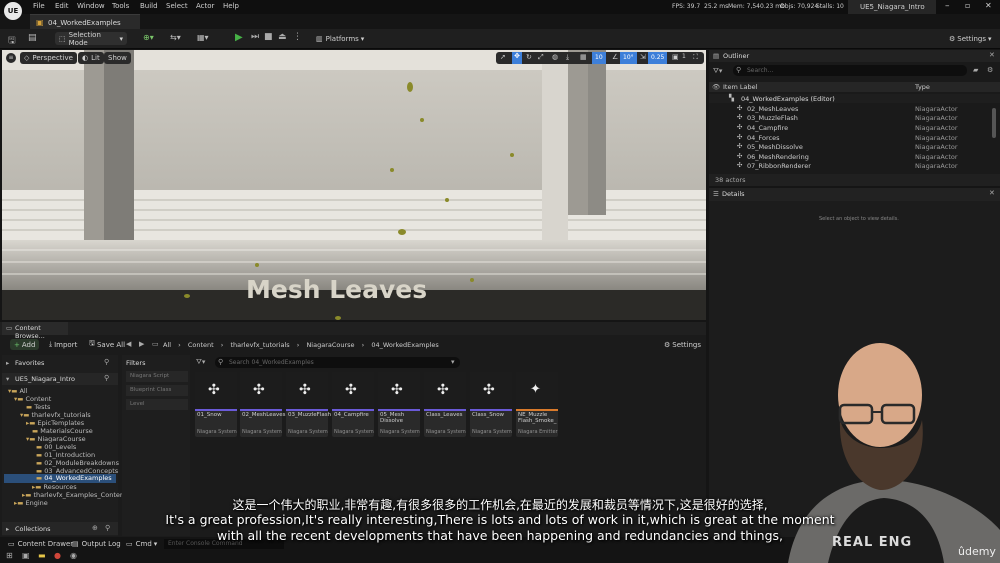  What do you see at coordinates (38, 407) in the screenshot?
I see `tree-item-tests: ▬ Tests` at bounding box center [38, 407].